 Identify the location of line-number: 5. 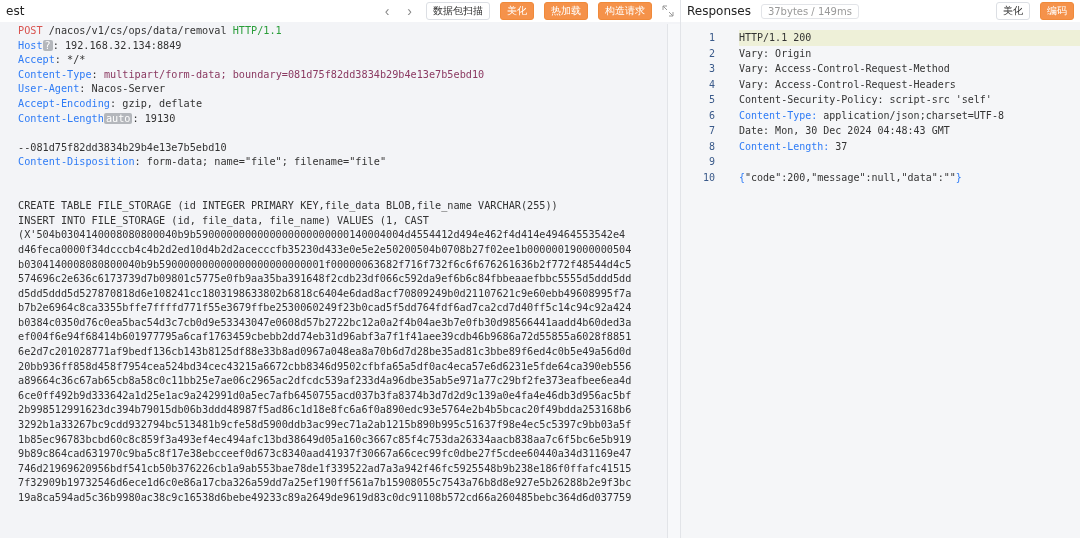
(711, 100).